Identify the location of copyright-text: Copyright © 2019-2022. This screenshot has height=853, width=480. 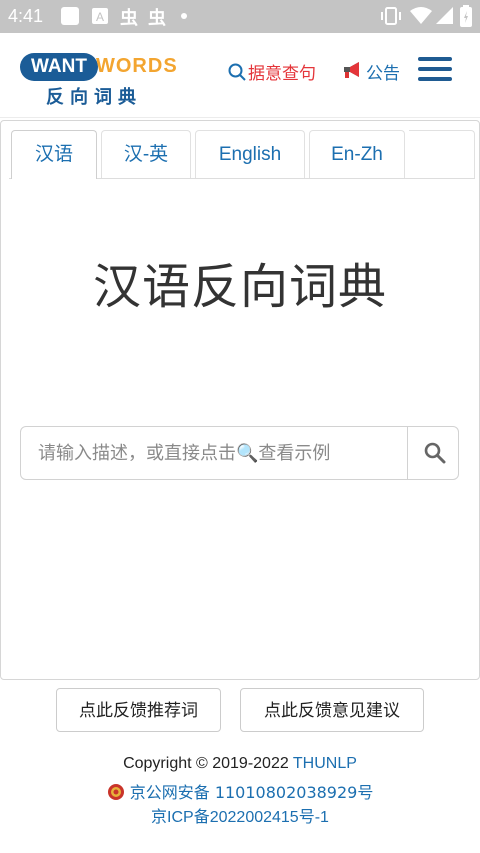
(206, 763).